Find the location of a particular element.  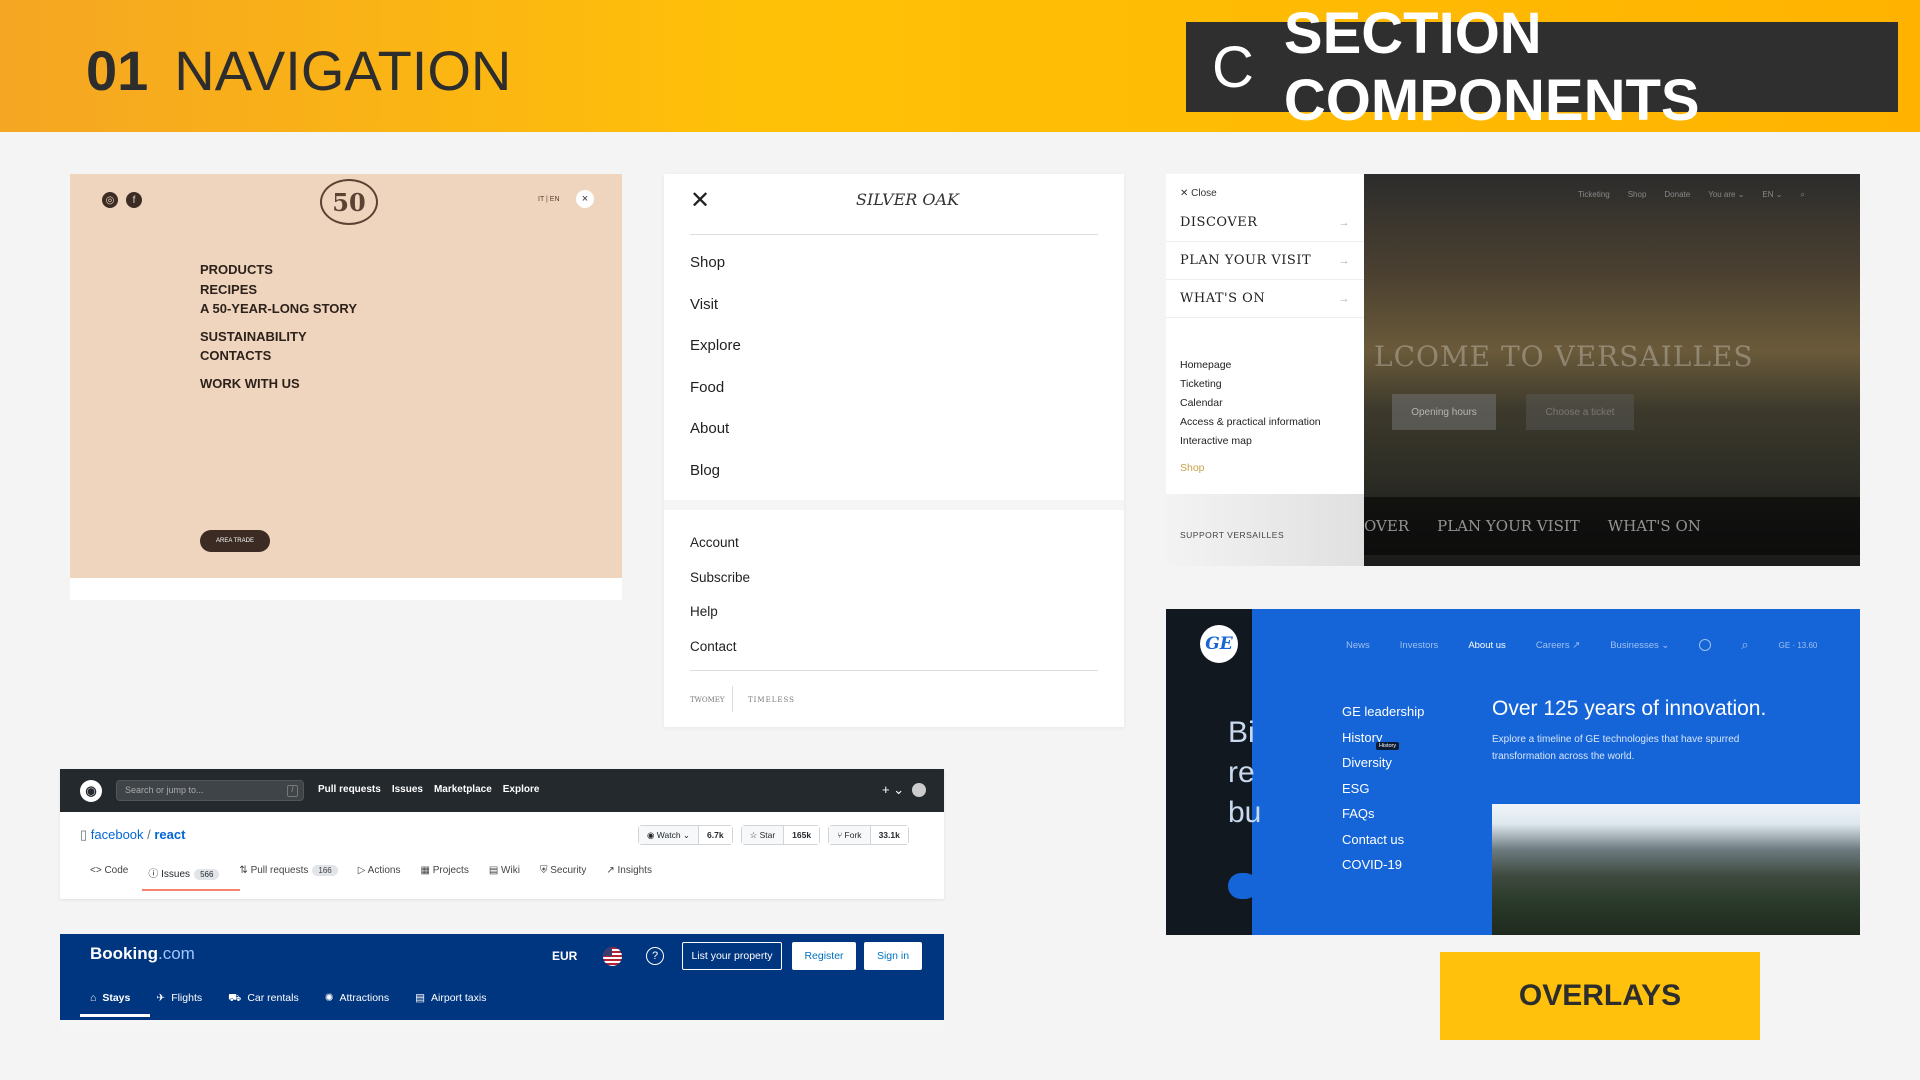

menu-item-story: A 50-YEAR-LONG STORY is located at coordinates (278, 309).